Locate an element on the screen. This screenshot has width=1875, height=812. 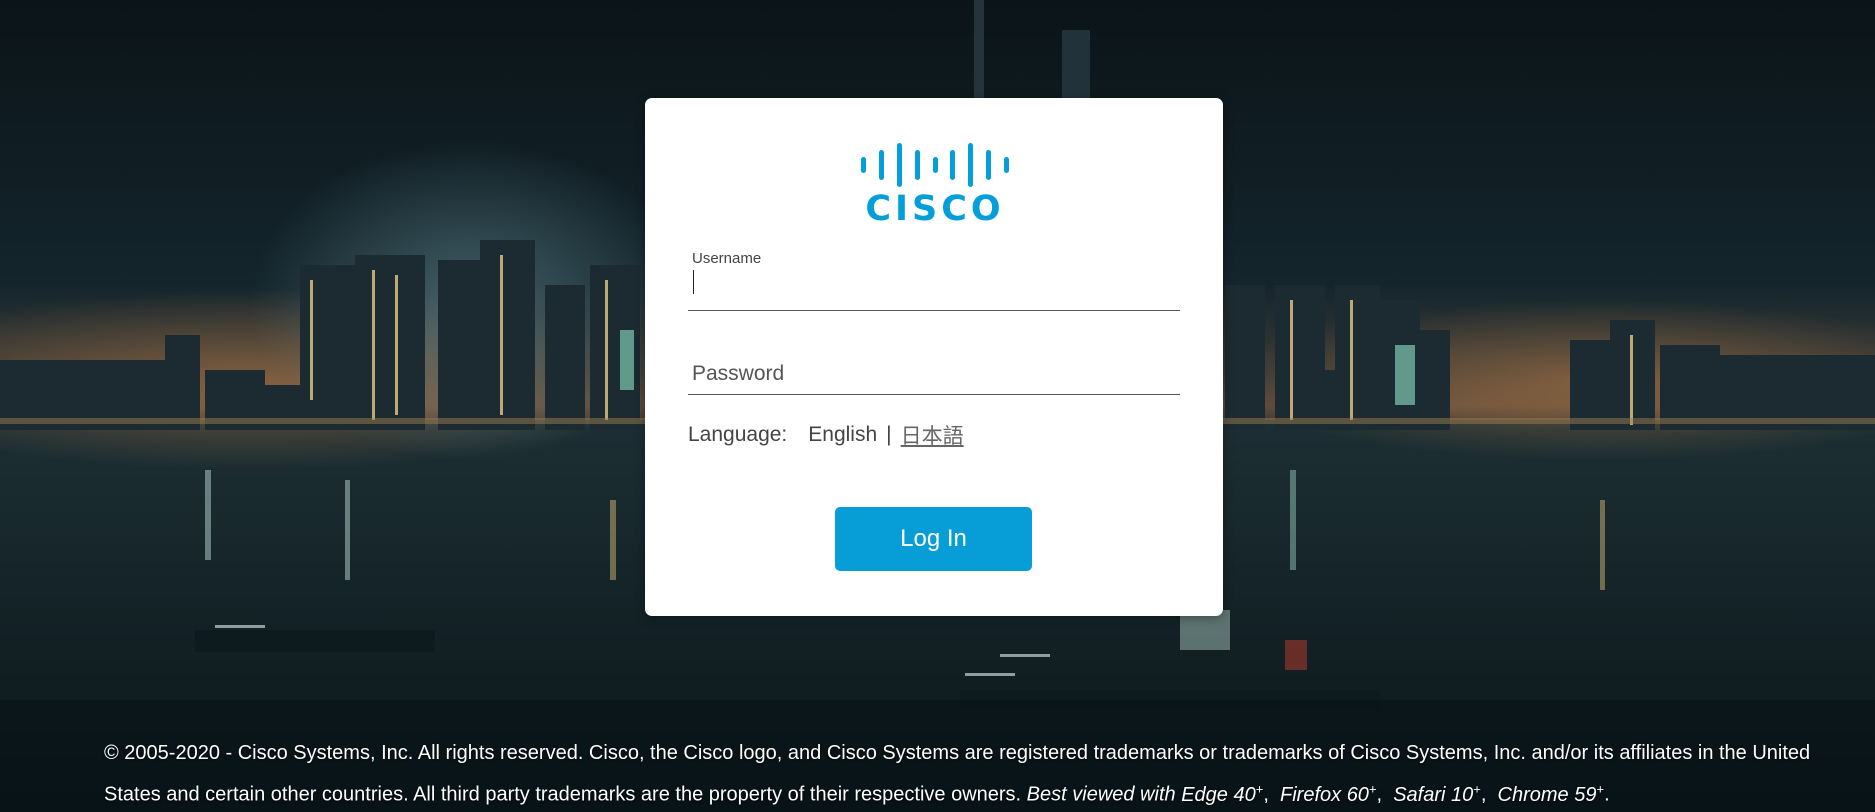
browser-edge: Edge 40+ is located at coordinates (1222, 793).